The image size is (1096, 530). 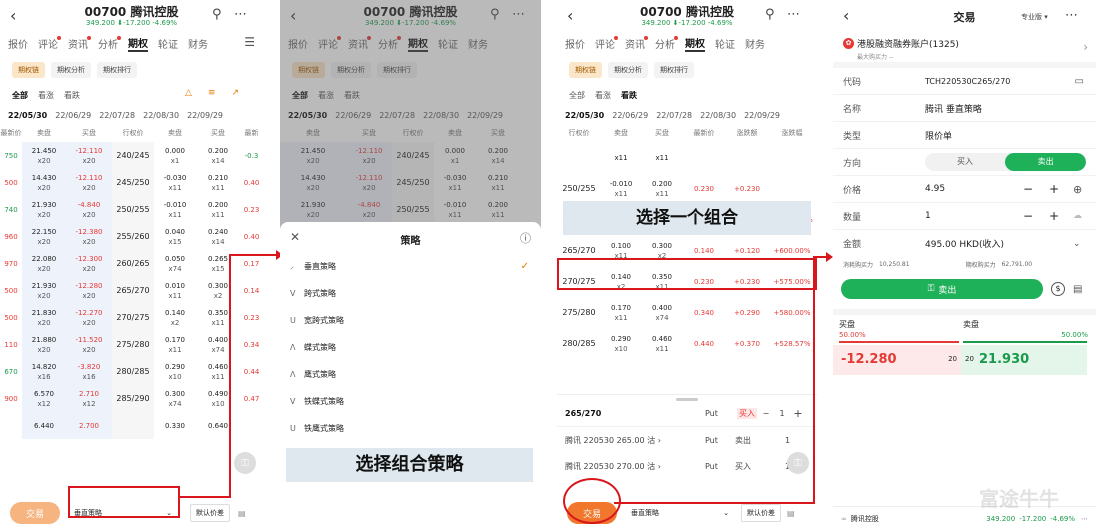 What do you see at coordinates (410, 374) in the screenshot?
I see `strategy-item: Λ 鹰式策略` at bounding box center [410, 374].